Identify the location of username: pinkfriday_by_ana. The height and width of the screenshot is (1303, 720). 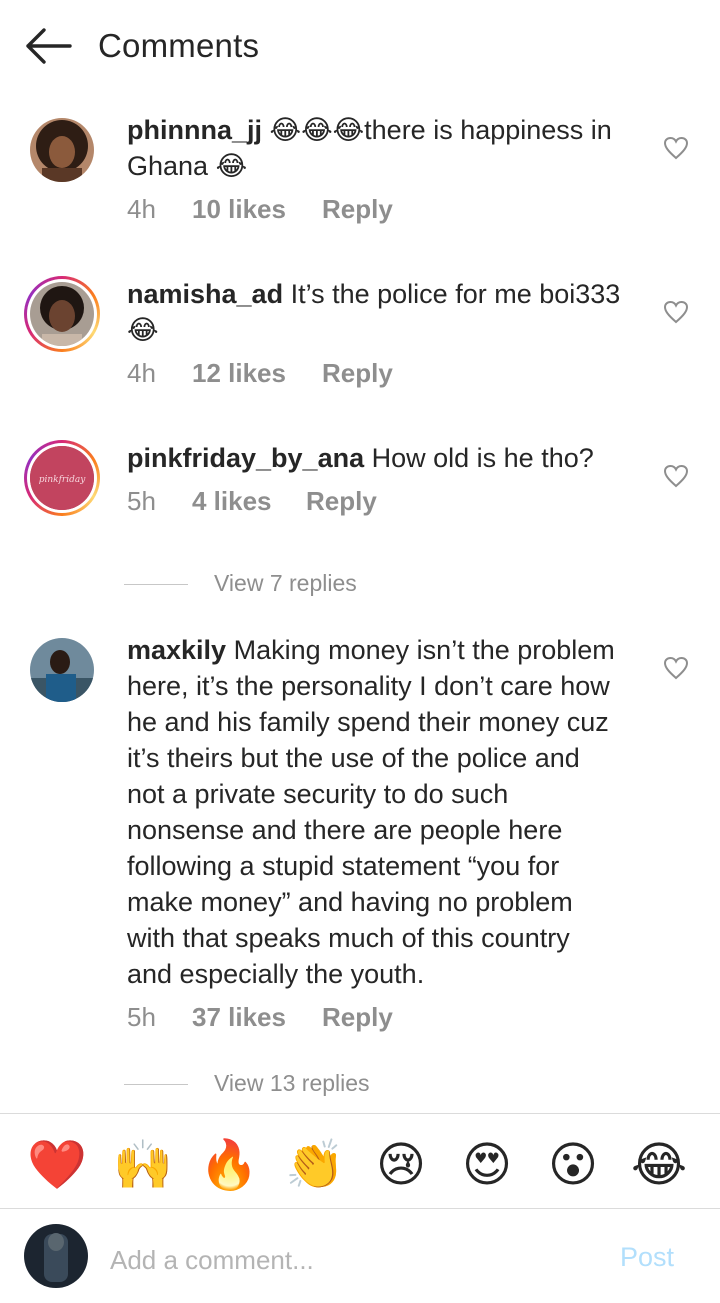
(245, 458).